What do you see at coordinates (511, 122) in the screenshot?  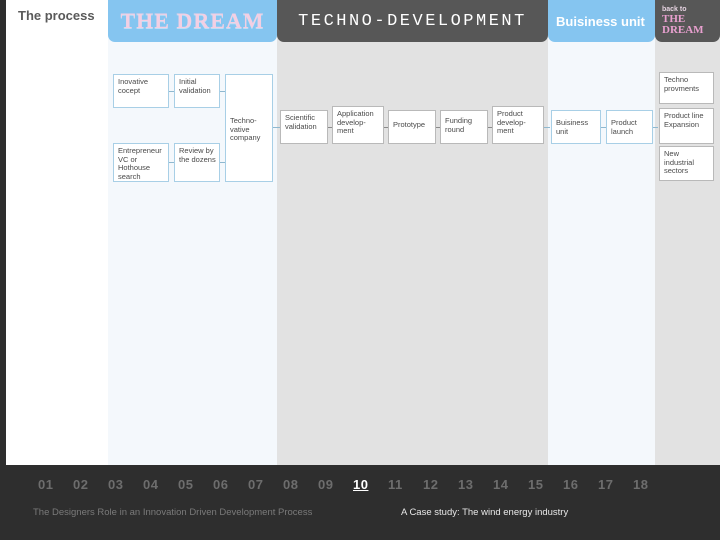 I see `flow-box-label: Product develop-ment` at bounding box center [511, 122].